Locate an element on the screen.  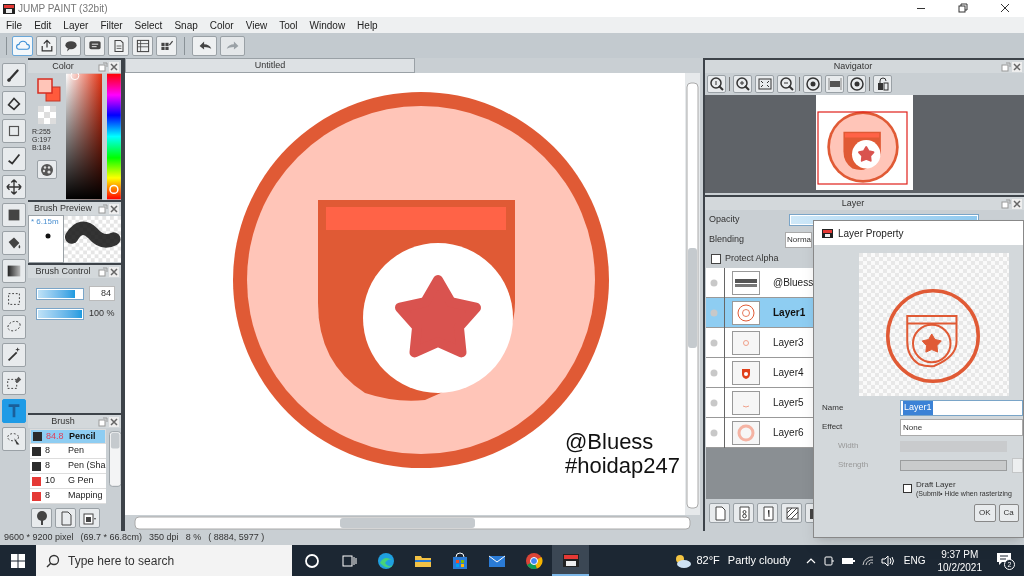
brush-list-item: 8 Mapping is located at coordinates (68, 496).